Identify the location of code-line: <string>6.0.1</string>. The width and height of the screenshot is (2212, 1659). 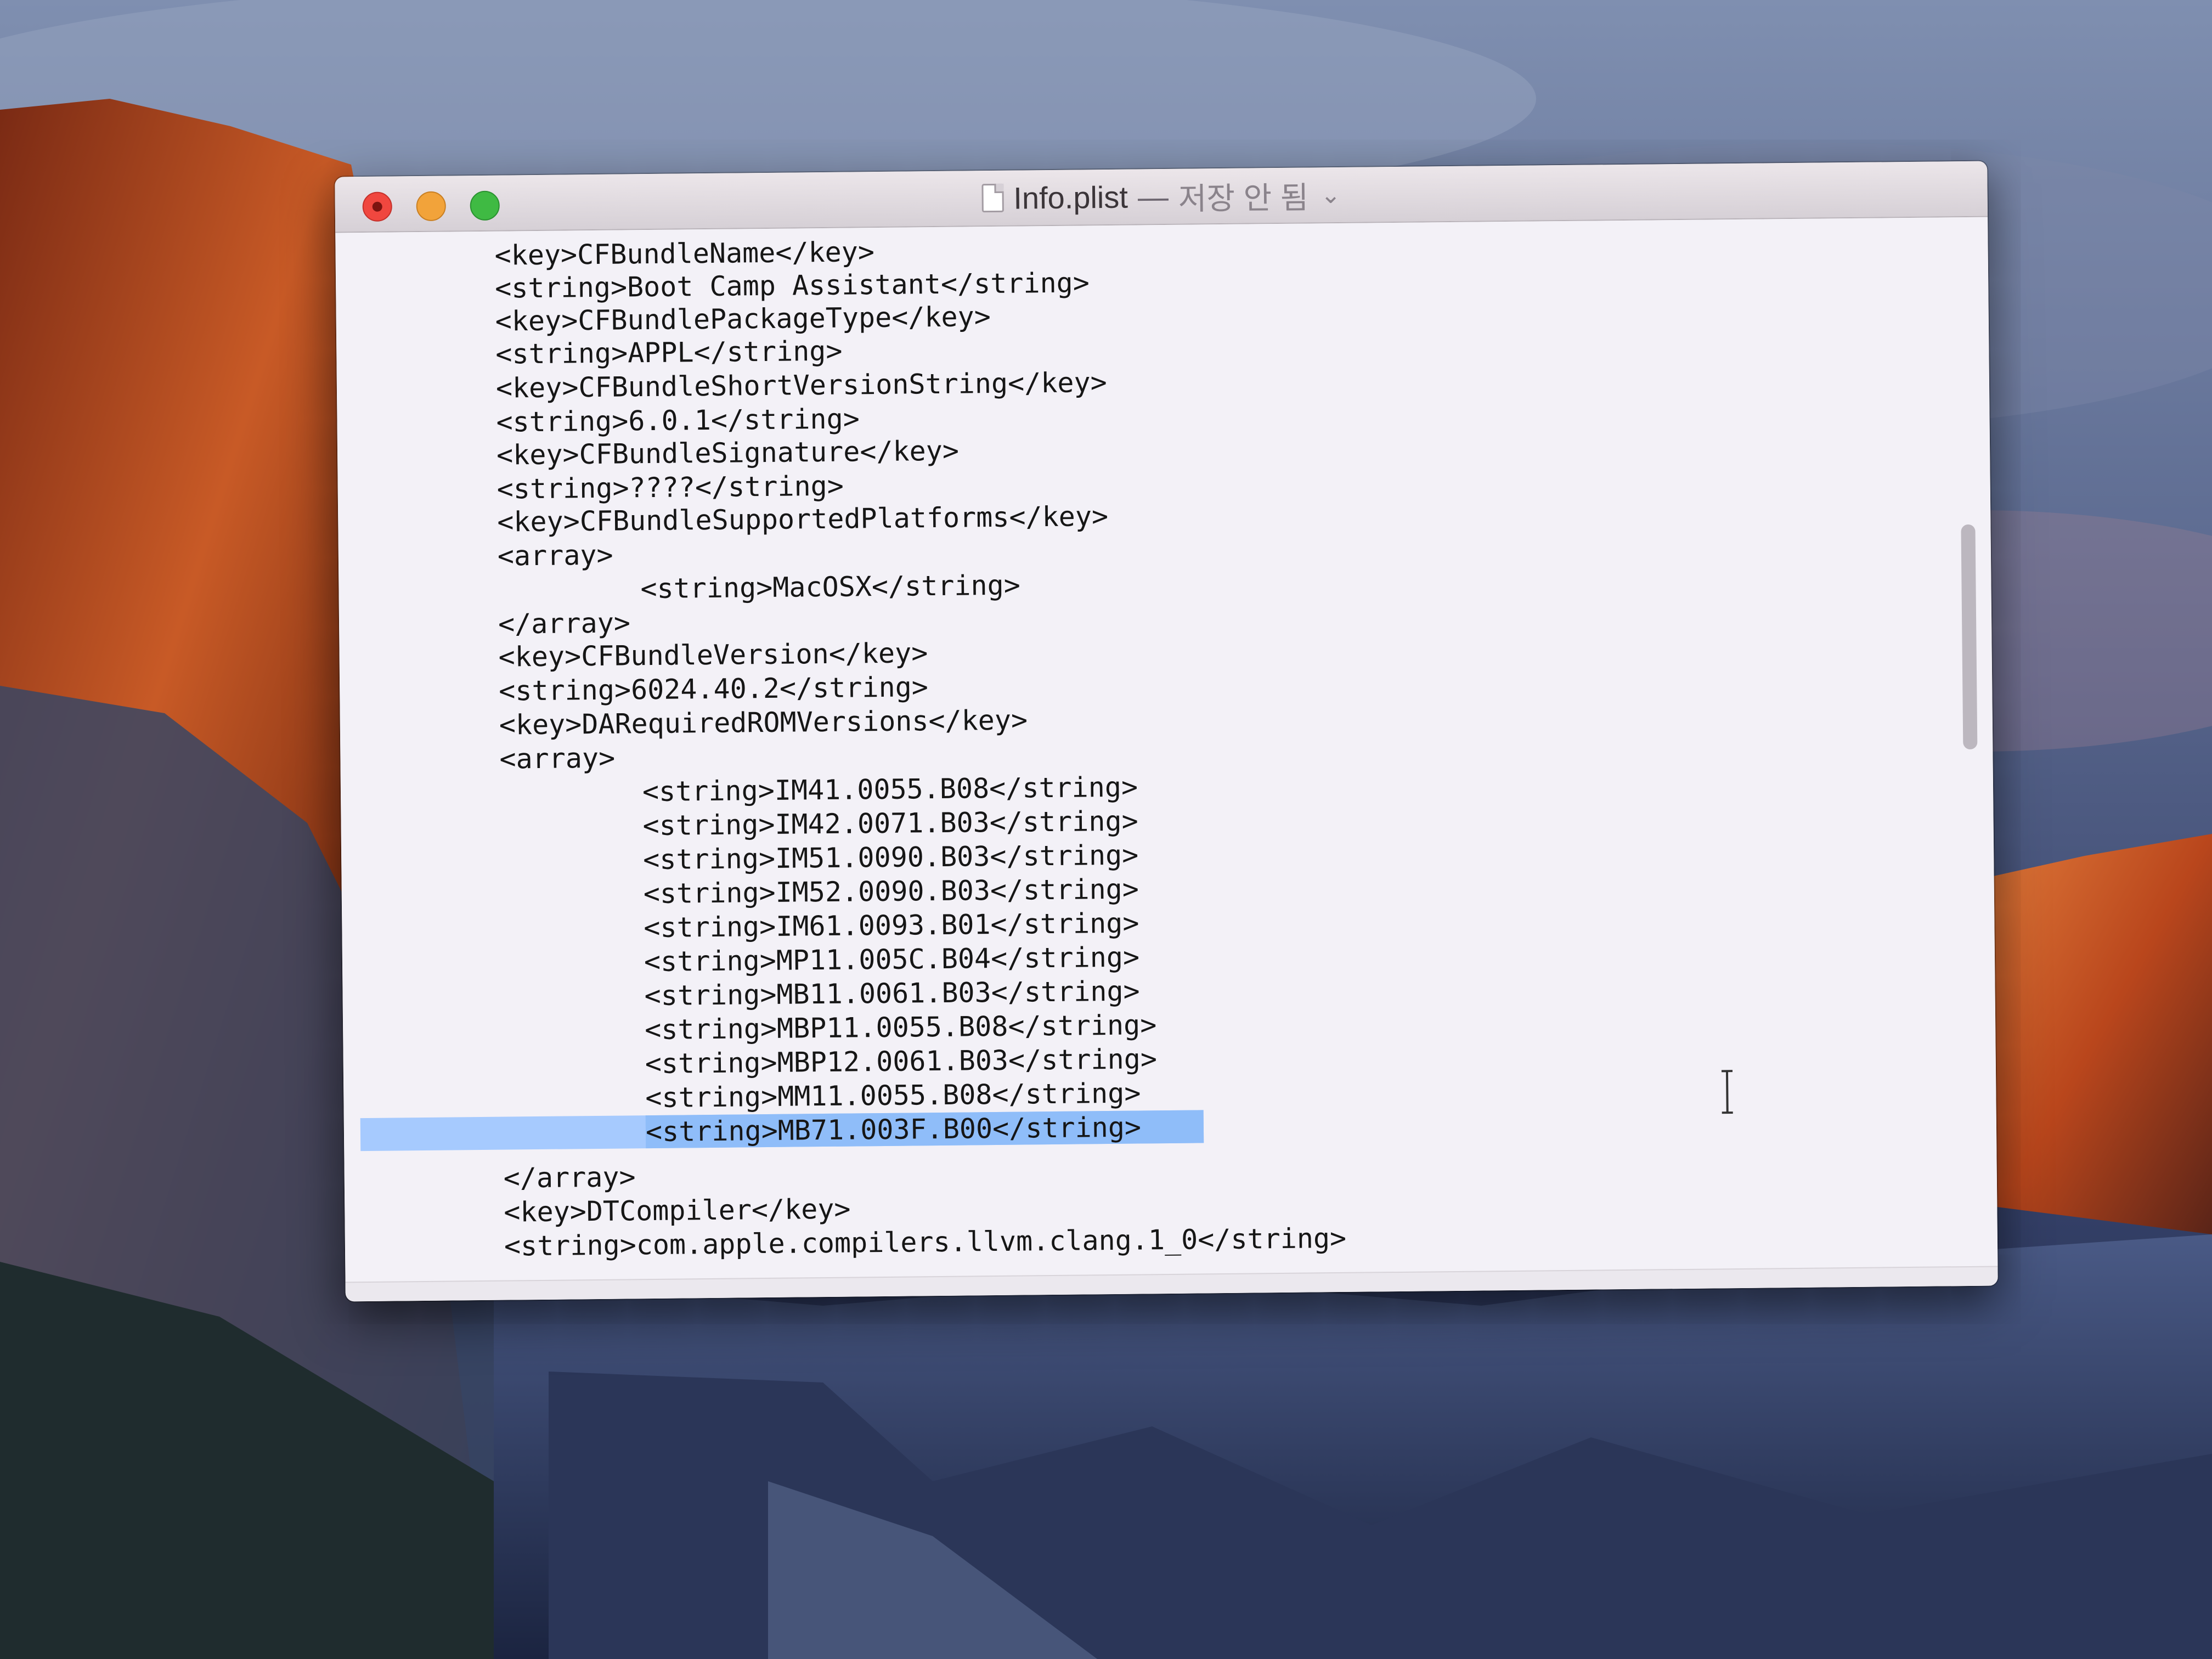
(678, 420).